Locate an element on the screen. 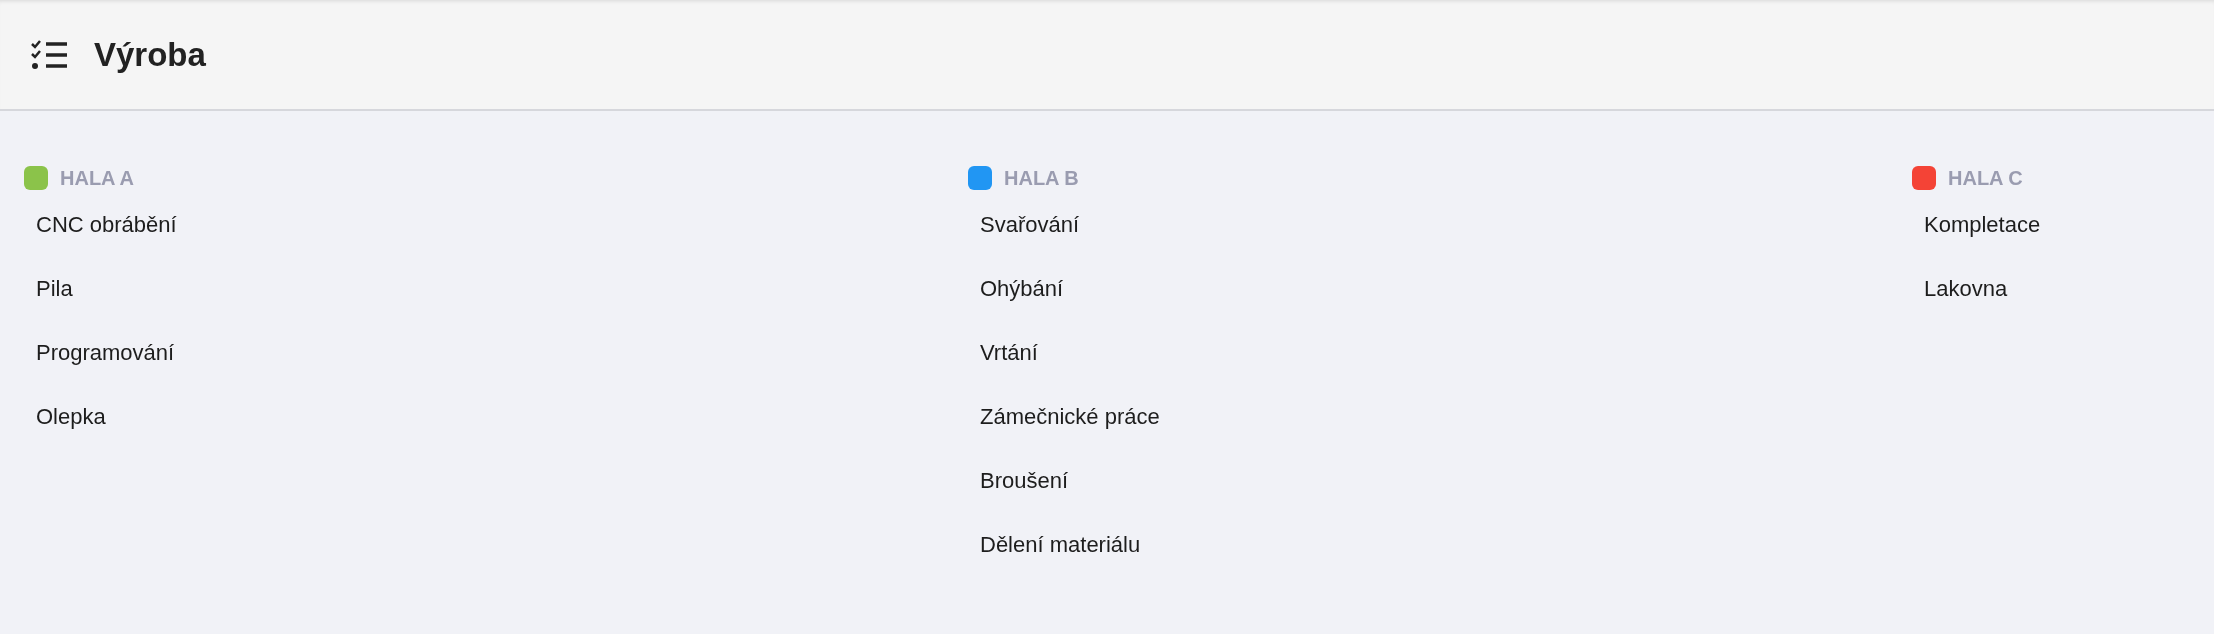 This screenshot has width=2214, height=634. list-item: Lakovna is located at coordinates (1966, 289).